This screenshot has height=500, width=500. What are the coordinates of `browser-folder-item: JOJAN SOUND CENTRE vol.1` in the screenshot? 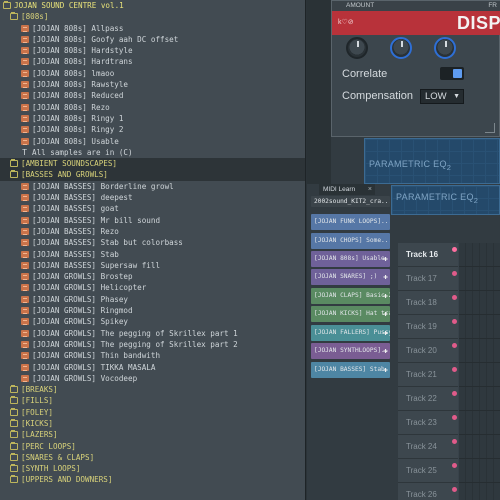 It's located at (152, 5).